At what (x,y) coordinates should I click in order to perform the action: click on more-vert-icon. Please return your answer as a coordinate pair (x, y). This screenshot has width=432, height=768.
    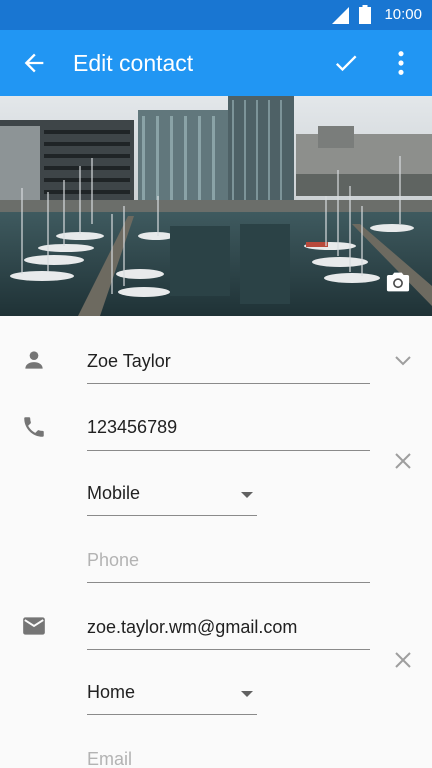
    Looking at the image, I should click on (401, 63).